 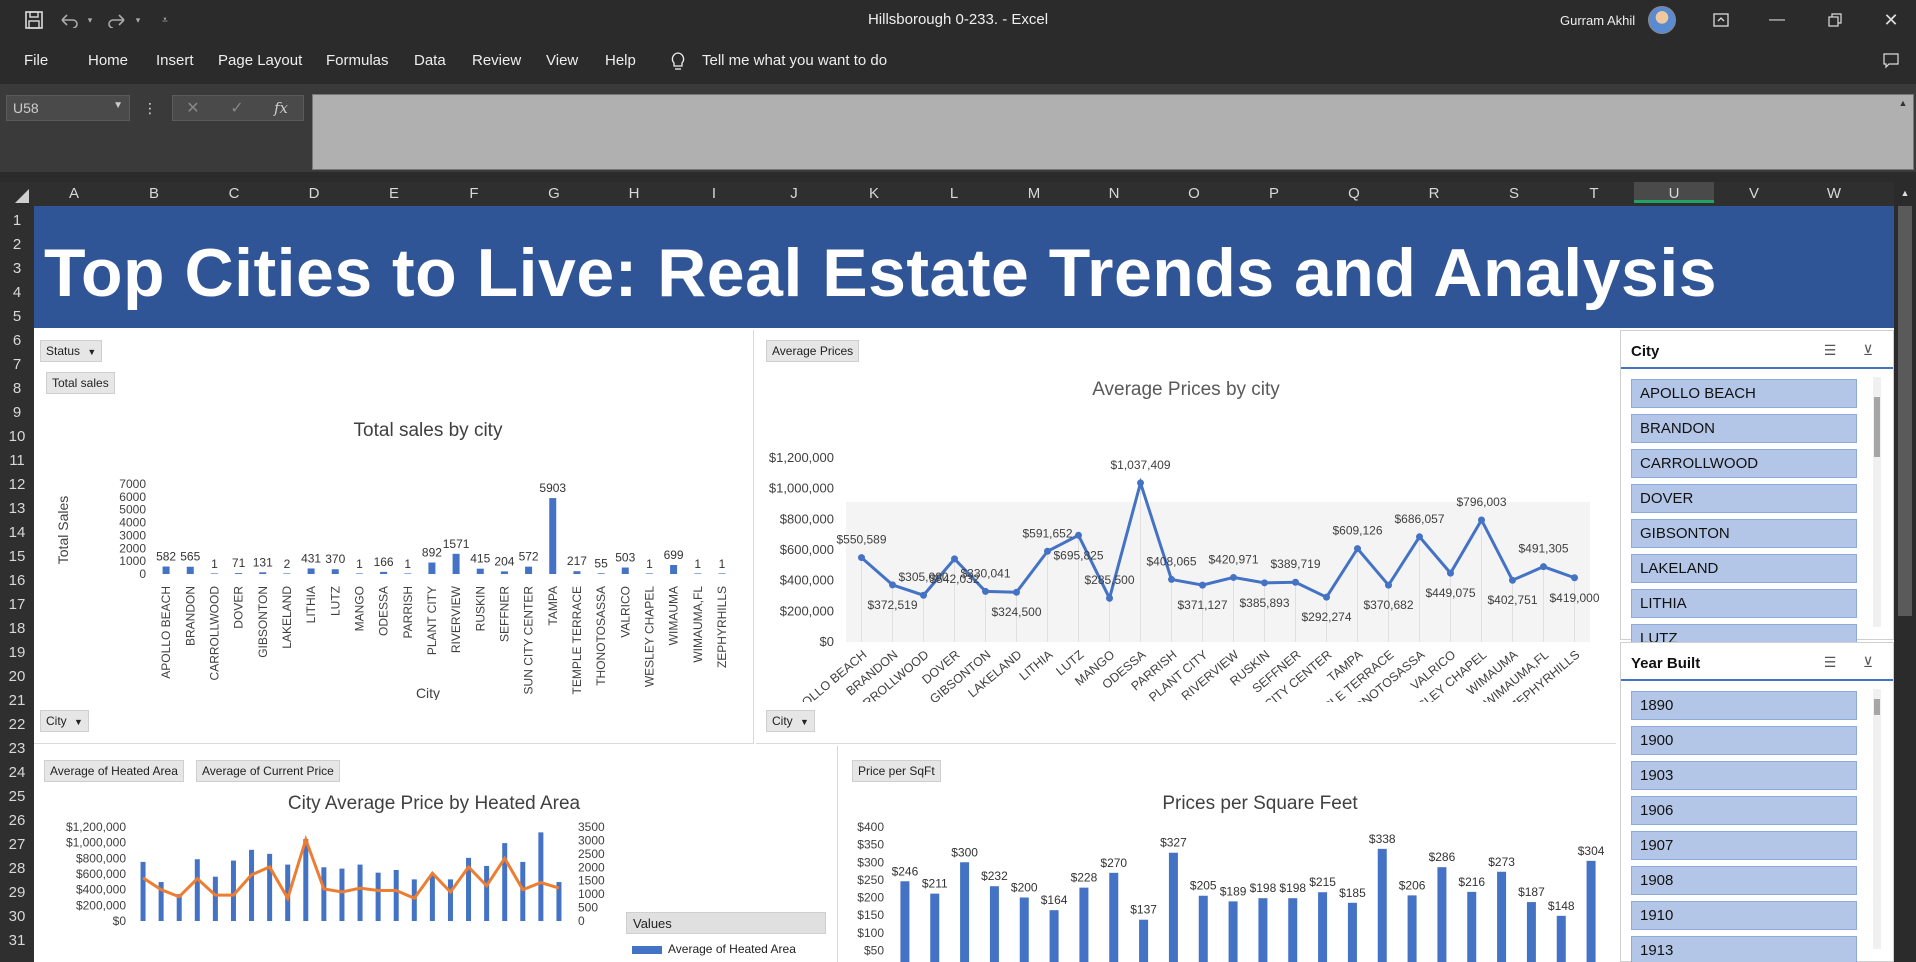 I want to click on ribbon-display-icon, so click(x=1721, y=20).